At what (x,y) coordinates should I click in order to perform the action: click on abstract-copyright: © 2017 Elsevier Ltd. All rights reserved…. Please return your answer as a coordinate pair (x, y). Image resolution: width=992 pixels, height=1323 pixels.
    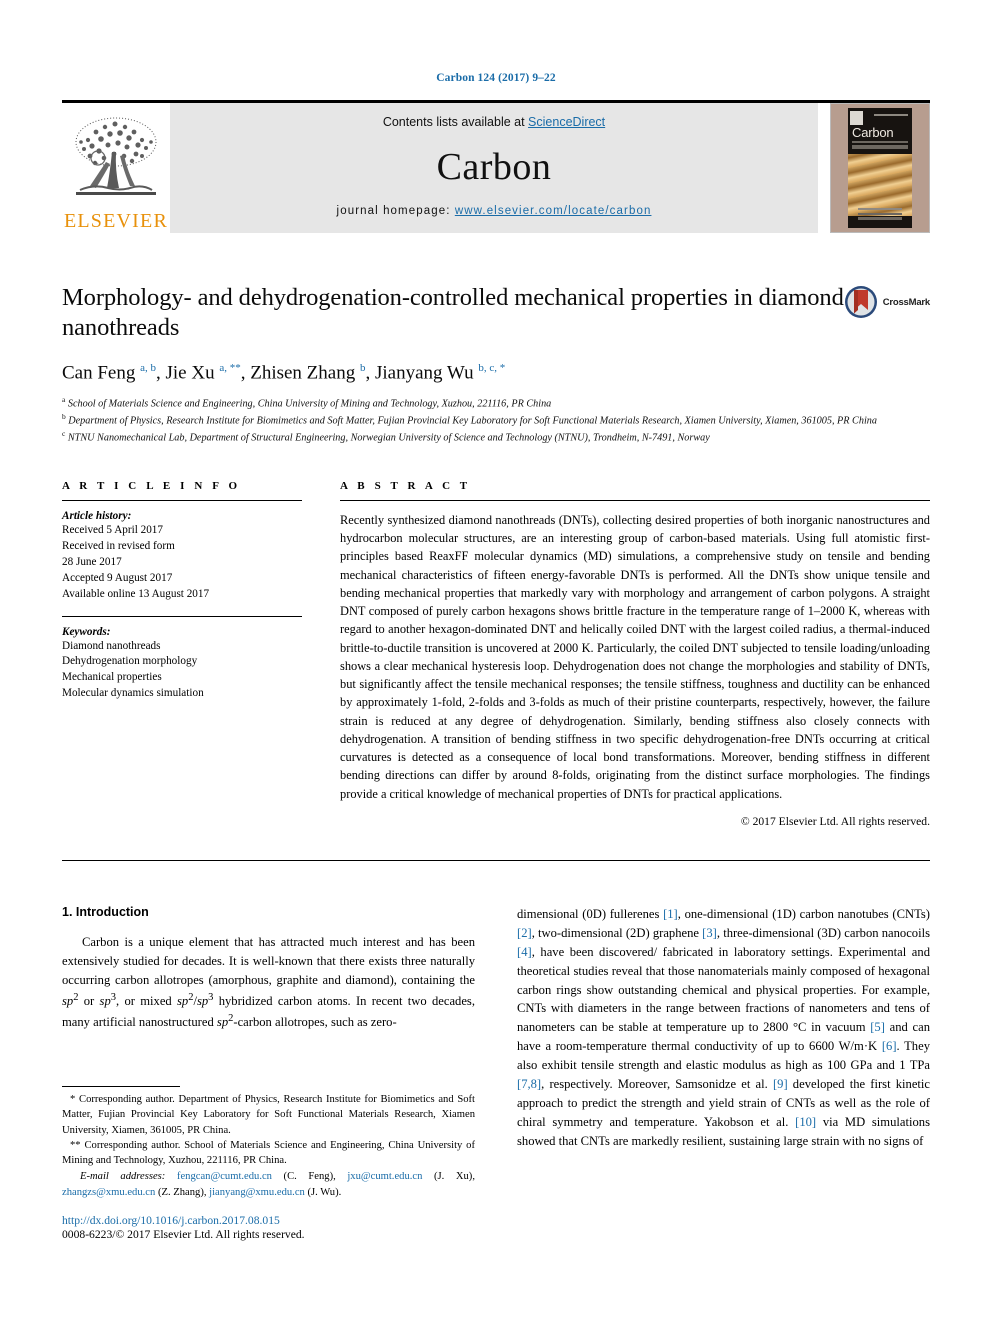
    Looking at the image, I should click on (835, 822).